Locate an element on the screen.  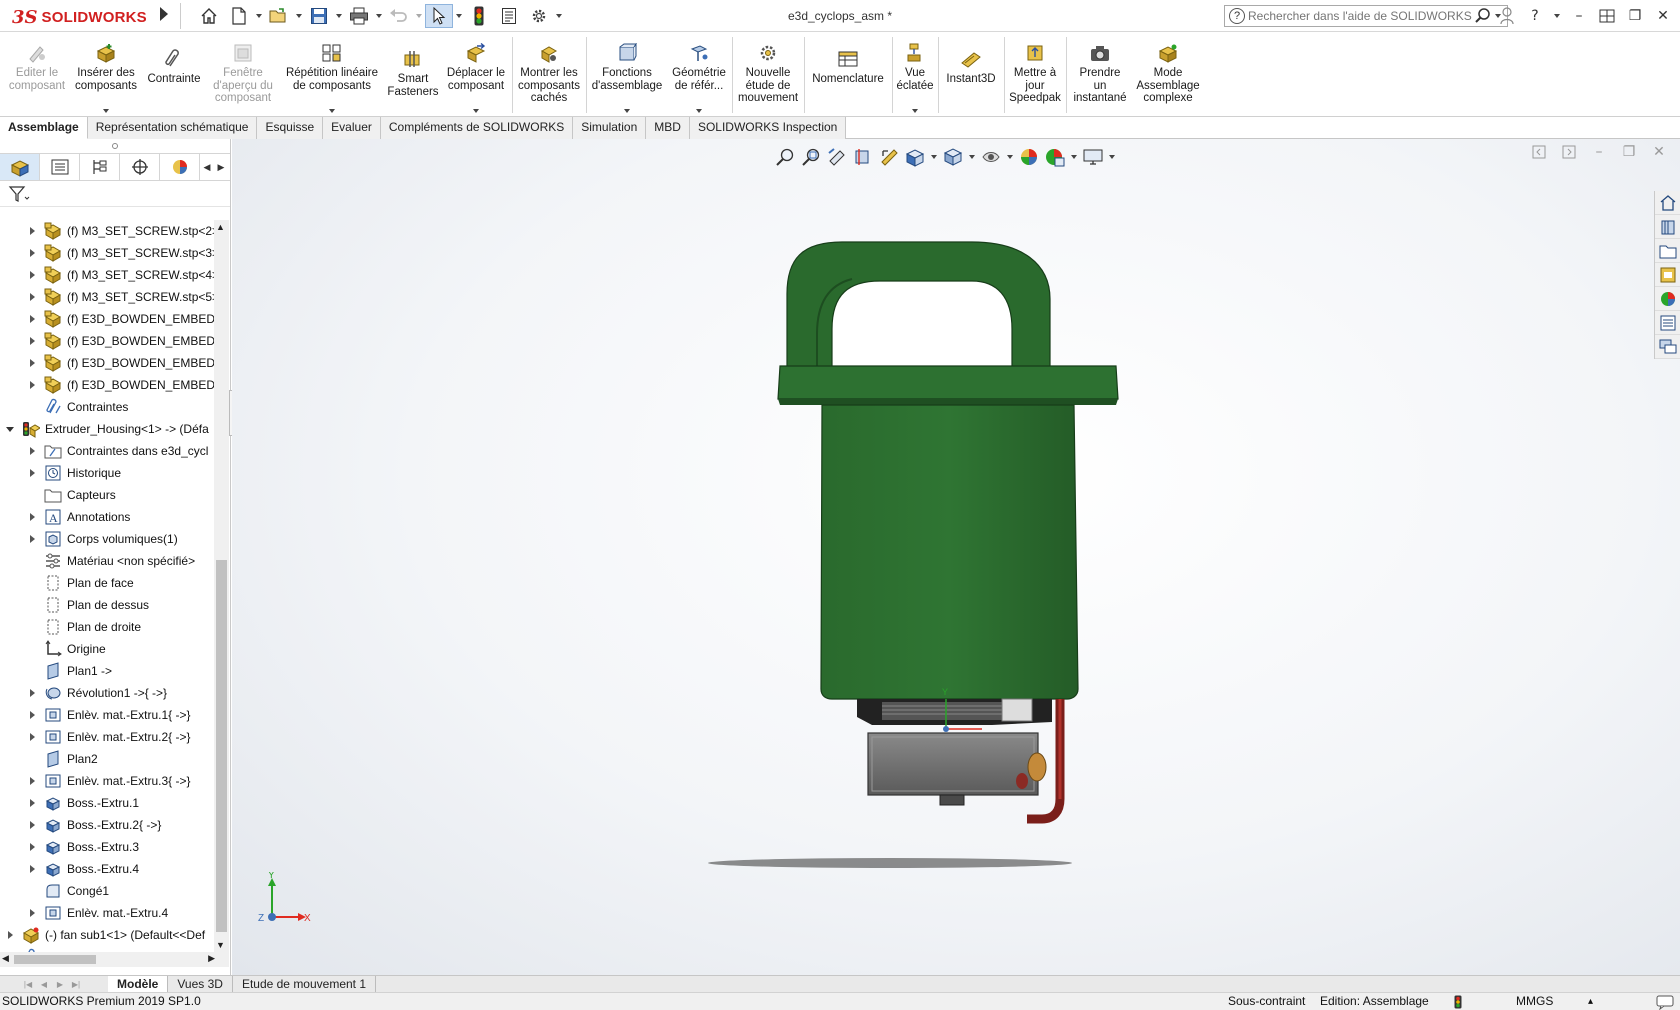
previous-tab-arrow-icon: ◀ is located at coordinates (44, 984).